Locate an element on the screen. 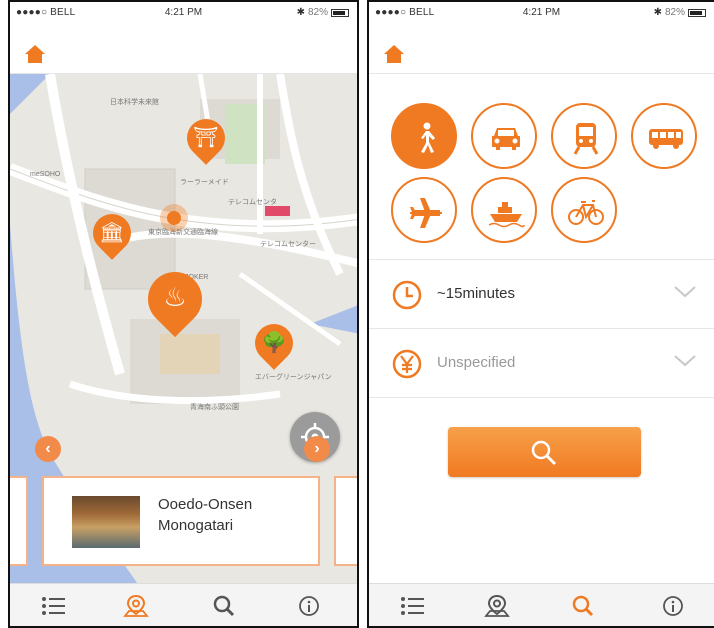 Image resolution: width=714 pixels, height=628 pixels. train-icon is located at coordinates (586, 139).